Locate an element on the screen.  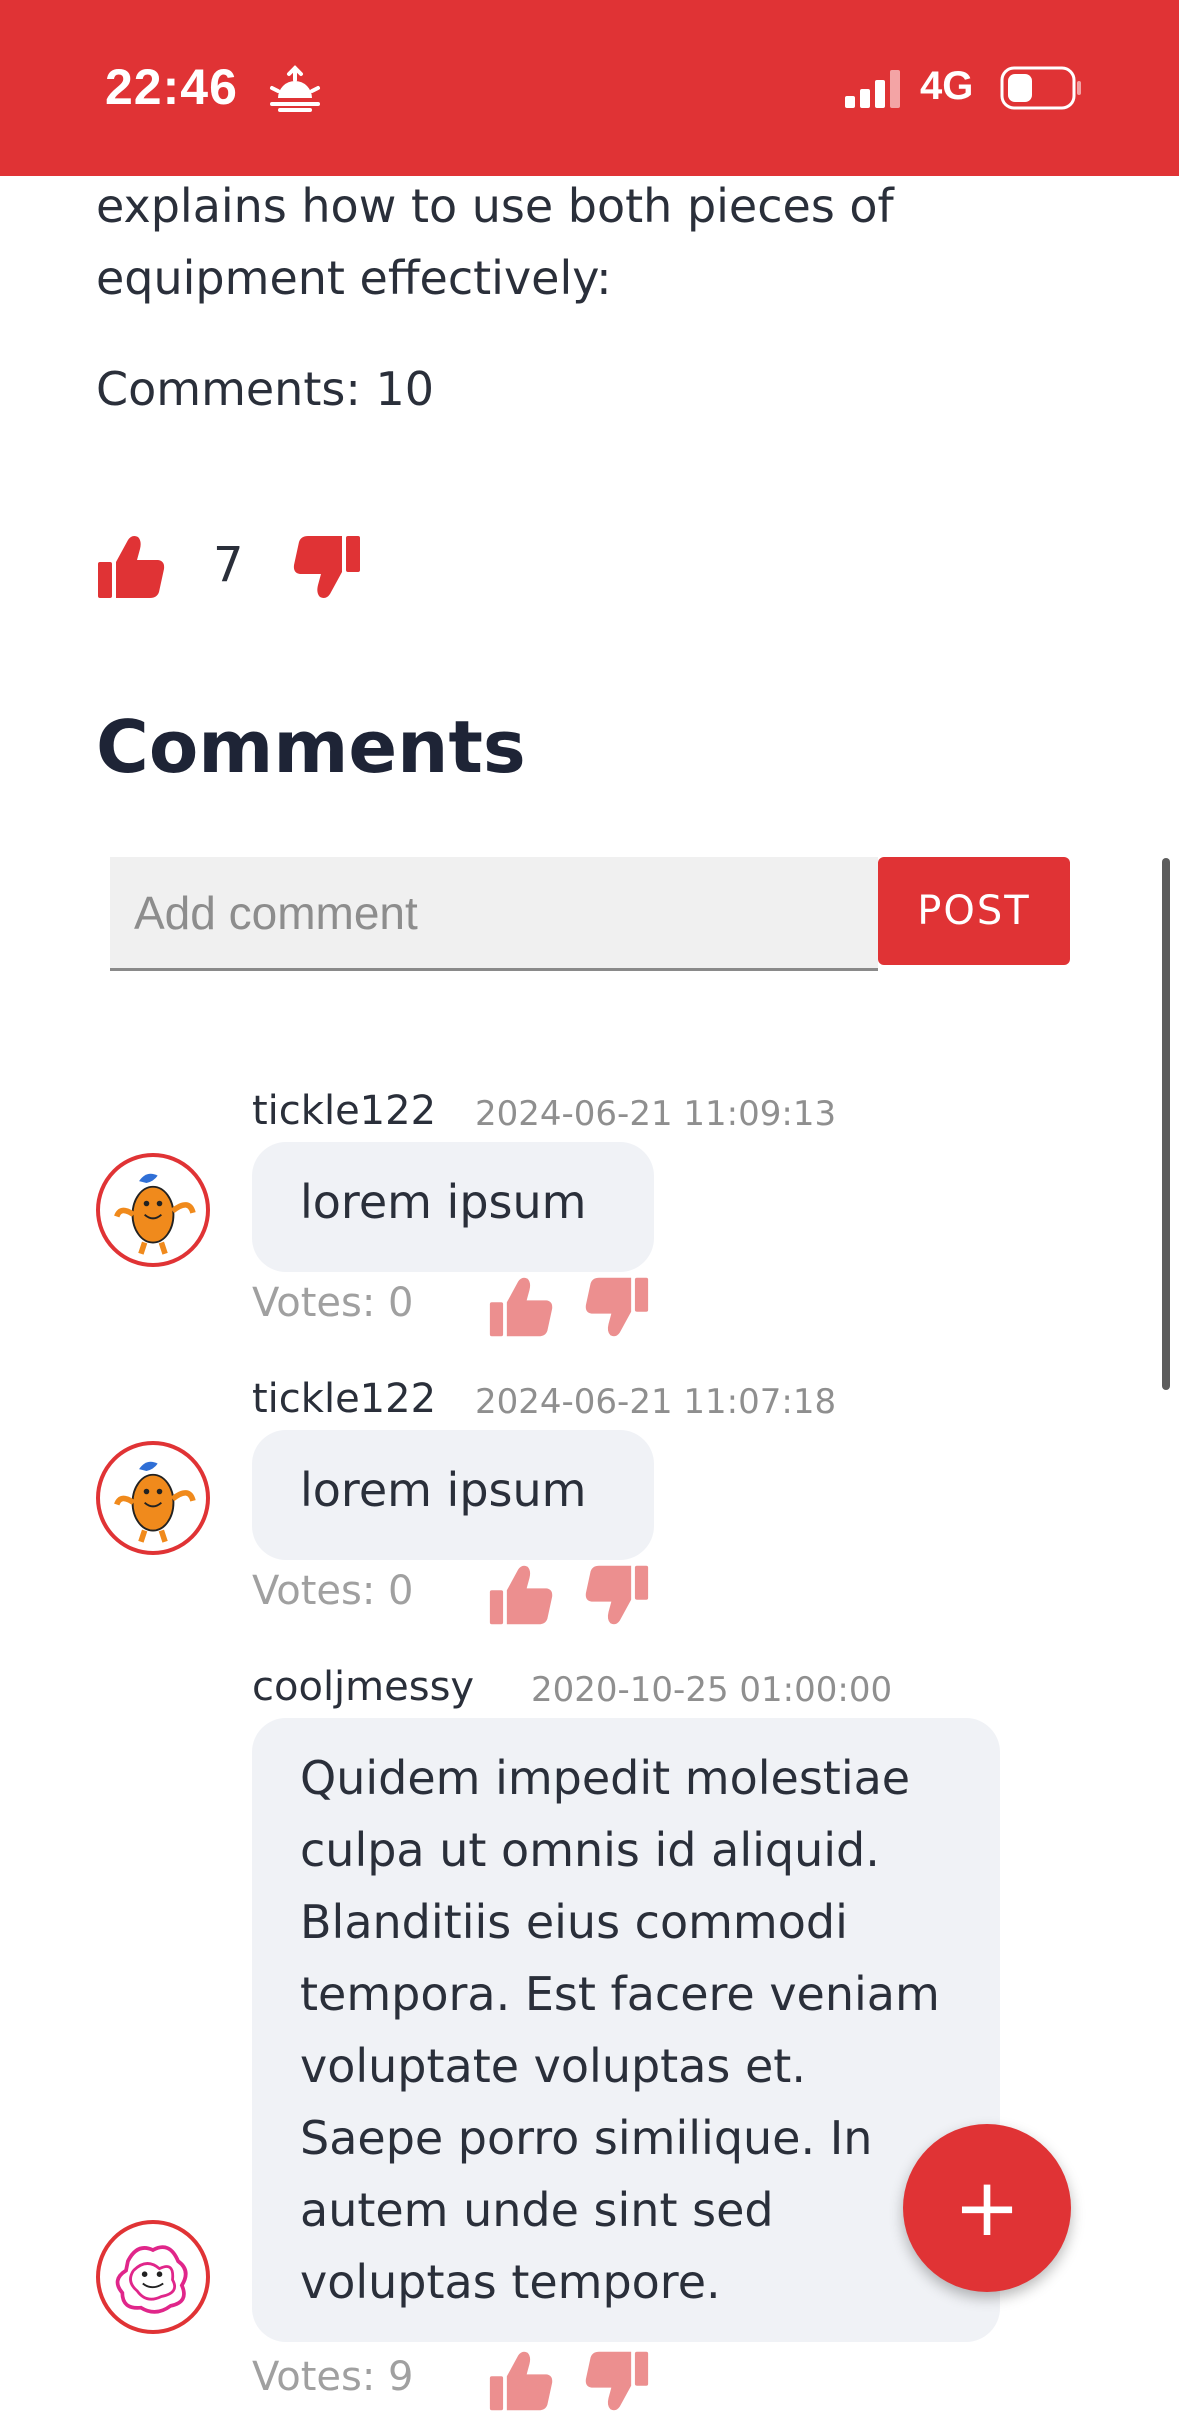
status-time: 22:46 is located at coordinates (171, 87).